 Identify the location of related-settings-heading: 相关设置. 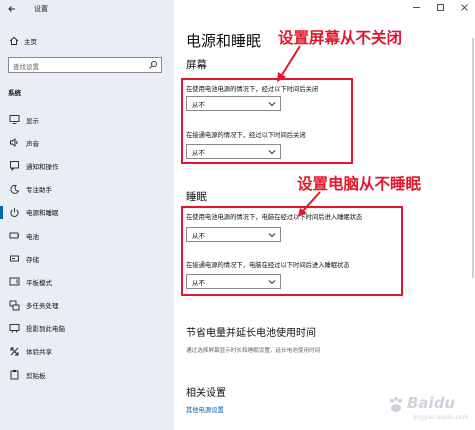
(206, 393).